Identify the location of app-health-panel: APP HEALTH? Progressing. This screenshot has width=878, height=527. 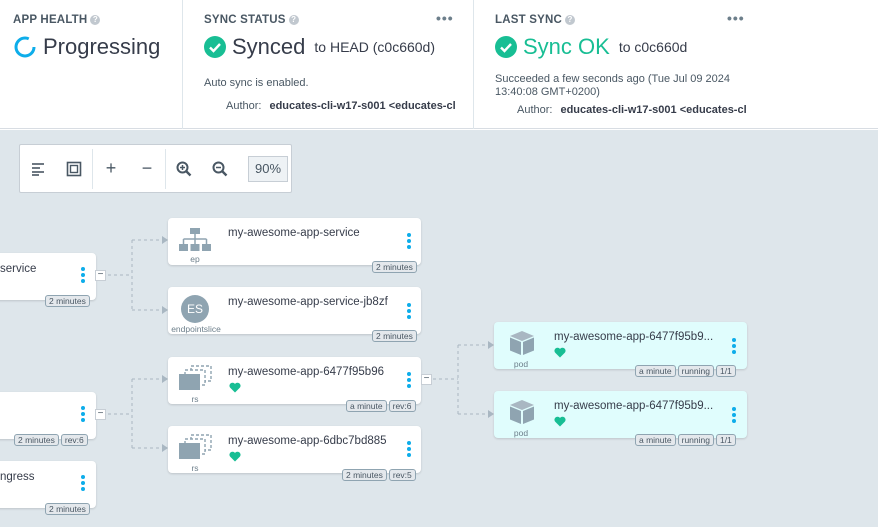
(91, 64).